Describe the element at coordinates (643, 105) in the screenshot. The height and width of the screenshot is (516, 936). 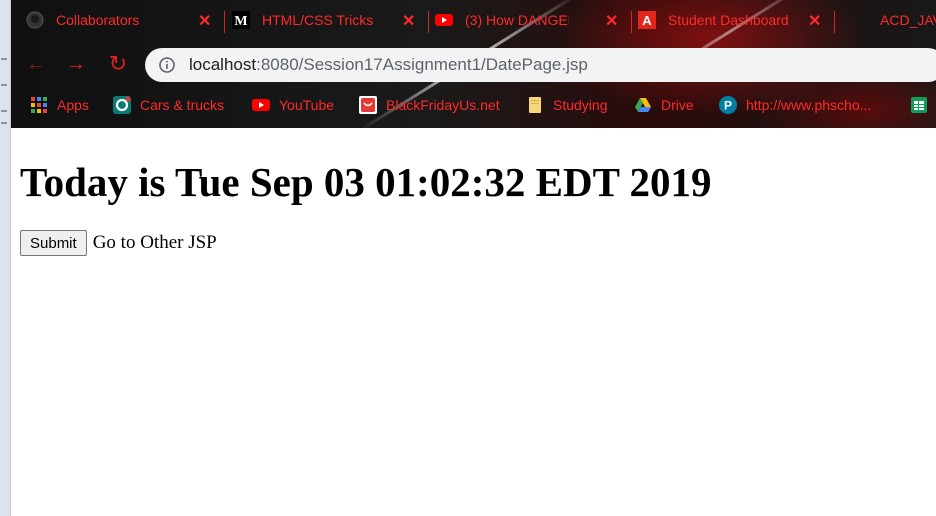
I see `drive-icon` at that location.